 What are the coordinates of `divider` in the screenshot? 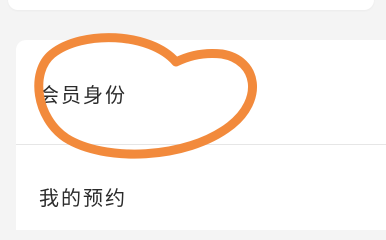 It's located at (201, 144).